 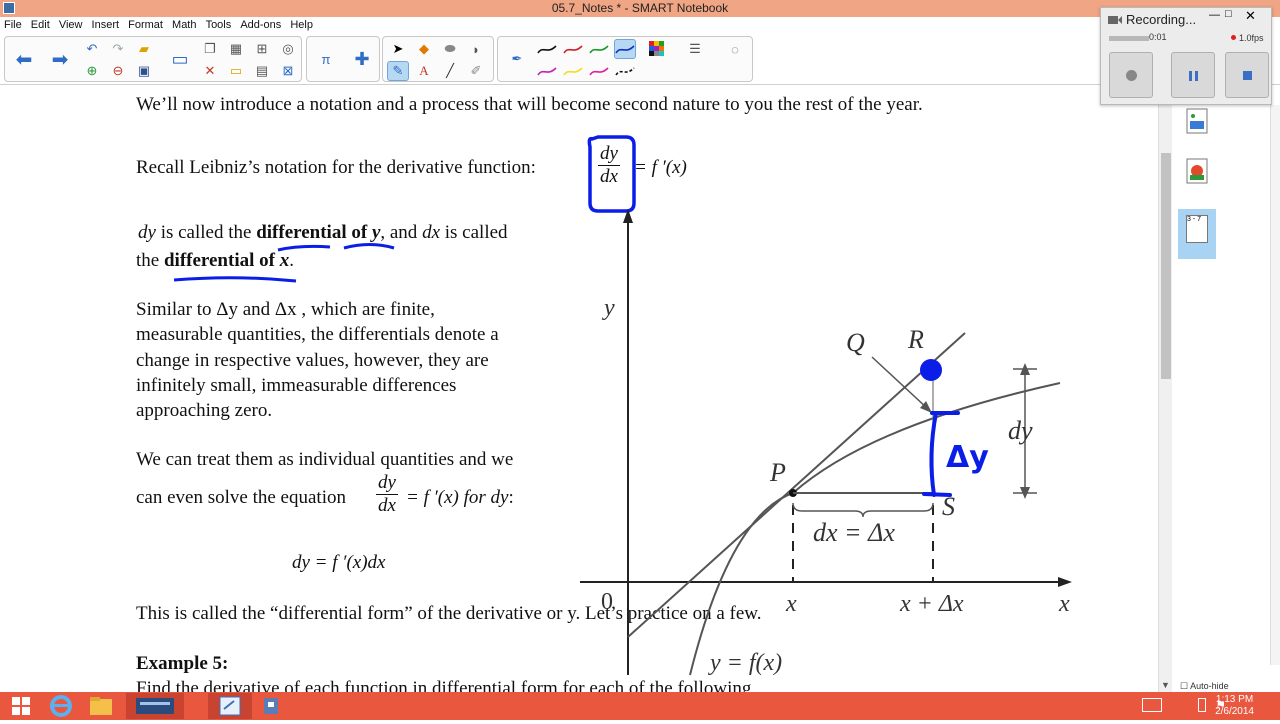 I want to click on side-panel-scrollbar, so click(x=1275, y=385).